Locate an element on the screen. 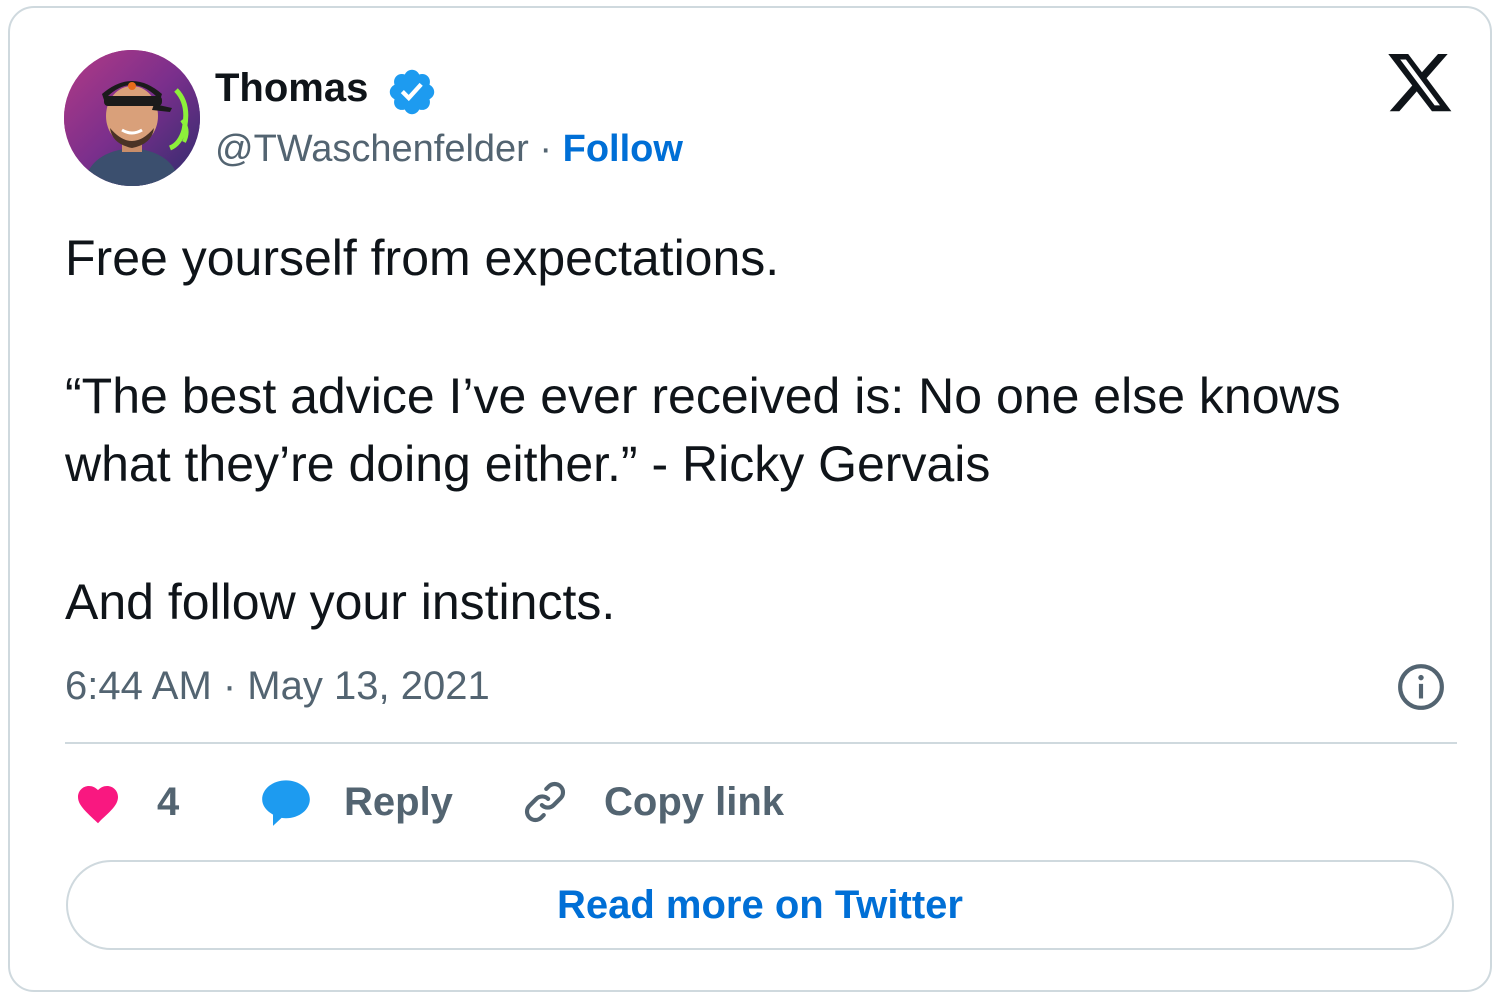  read-more-button: Read more on Twitter is located at coordinates (760, 905).